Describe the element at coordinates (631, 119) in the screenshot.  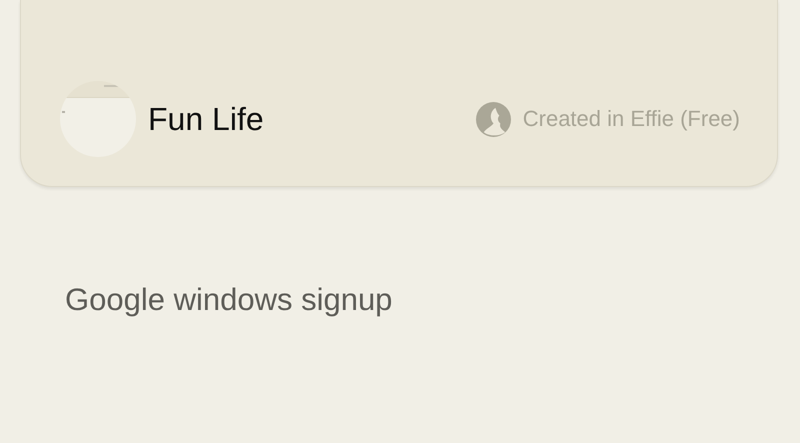
I see `credit-text: Created in Effie (Free)` at that location.